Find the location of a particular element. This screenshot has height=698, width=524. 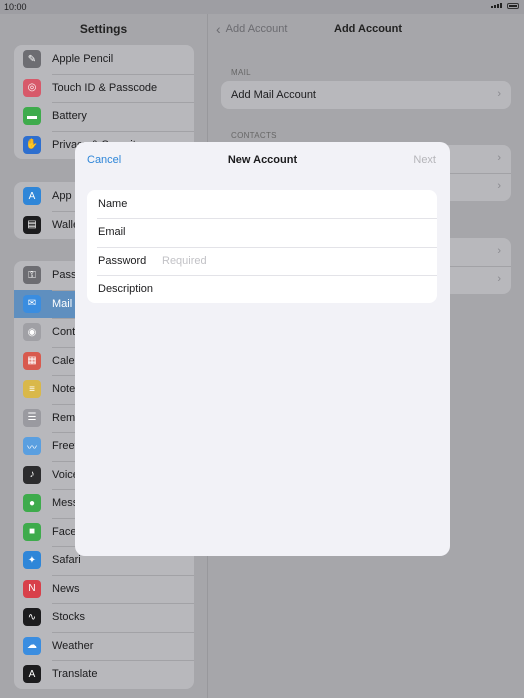

sidebar-item-label: Weather is located at coordinates (73, 645).